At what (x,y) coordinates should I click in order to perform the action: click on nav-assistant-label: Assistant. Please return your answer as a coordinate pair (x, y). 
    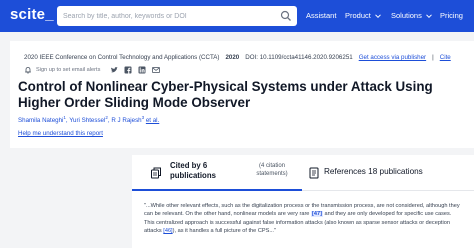
    Looking at the image, I should click on (321, 15).